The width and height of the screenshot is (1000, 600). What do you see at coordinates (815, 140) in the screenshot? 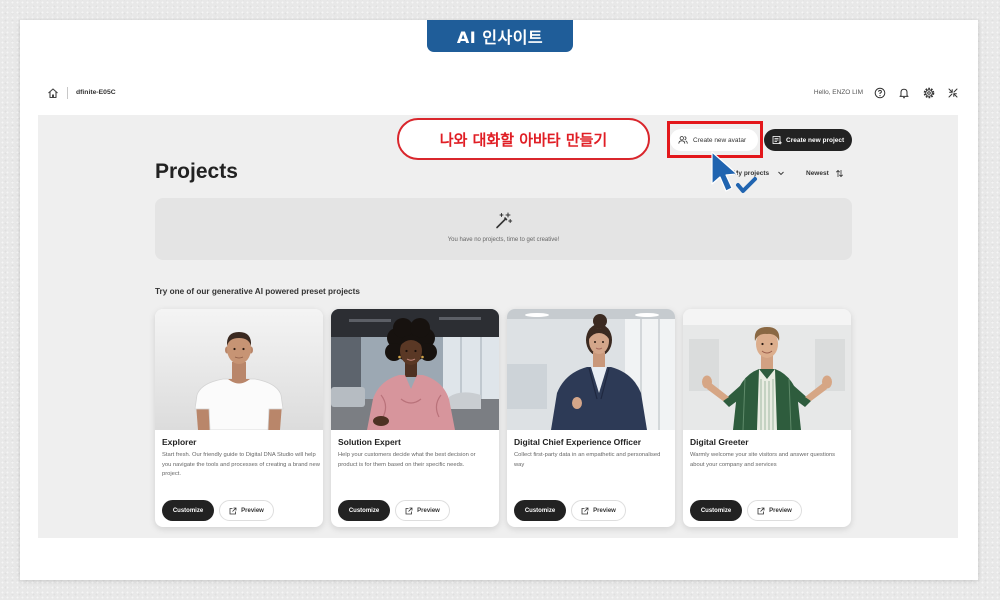
I see `create-project-label: Create new project` at bounding box center [815, 140].